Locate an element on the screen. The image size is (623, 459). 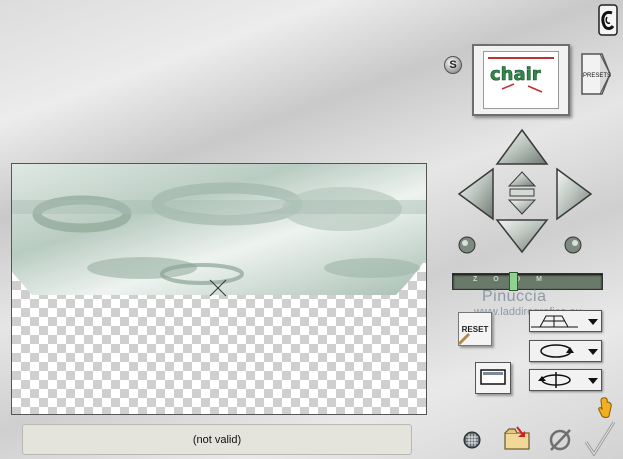
presets-button: PRESETS is located at coordinates (596, 74).